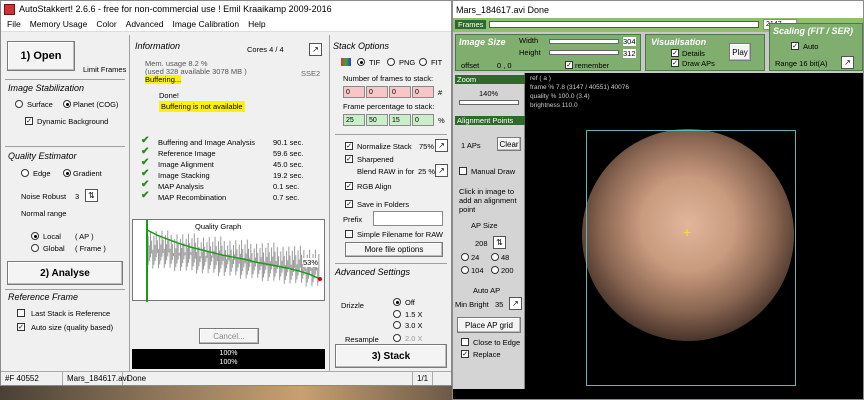 Image resolution: width=864 pixels, height=400 pixels. I want to click on manual-draw-checkbox, so click(463, 171).